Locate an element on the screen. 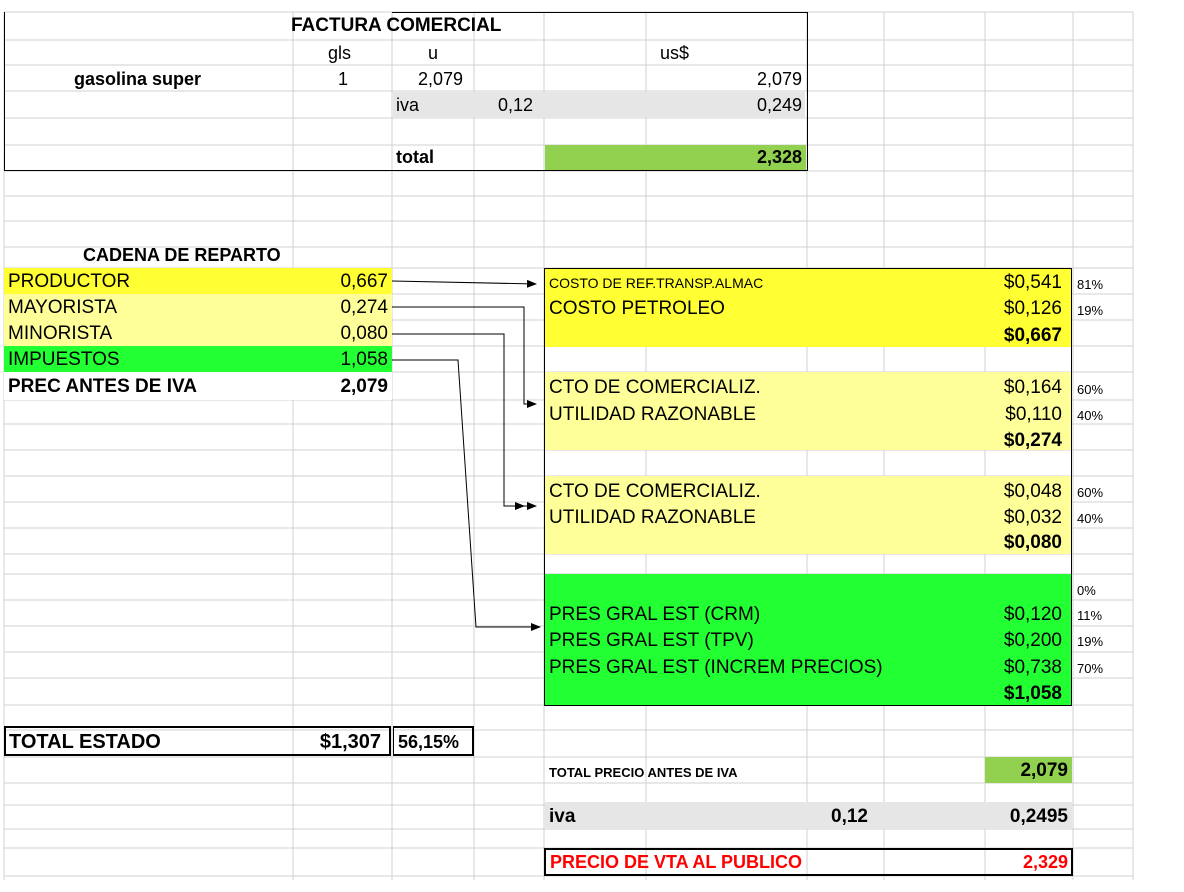  connector-arrows is located at coordinates (466, 455).